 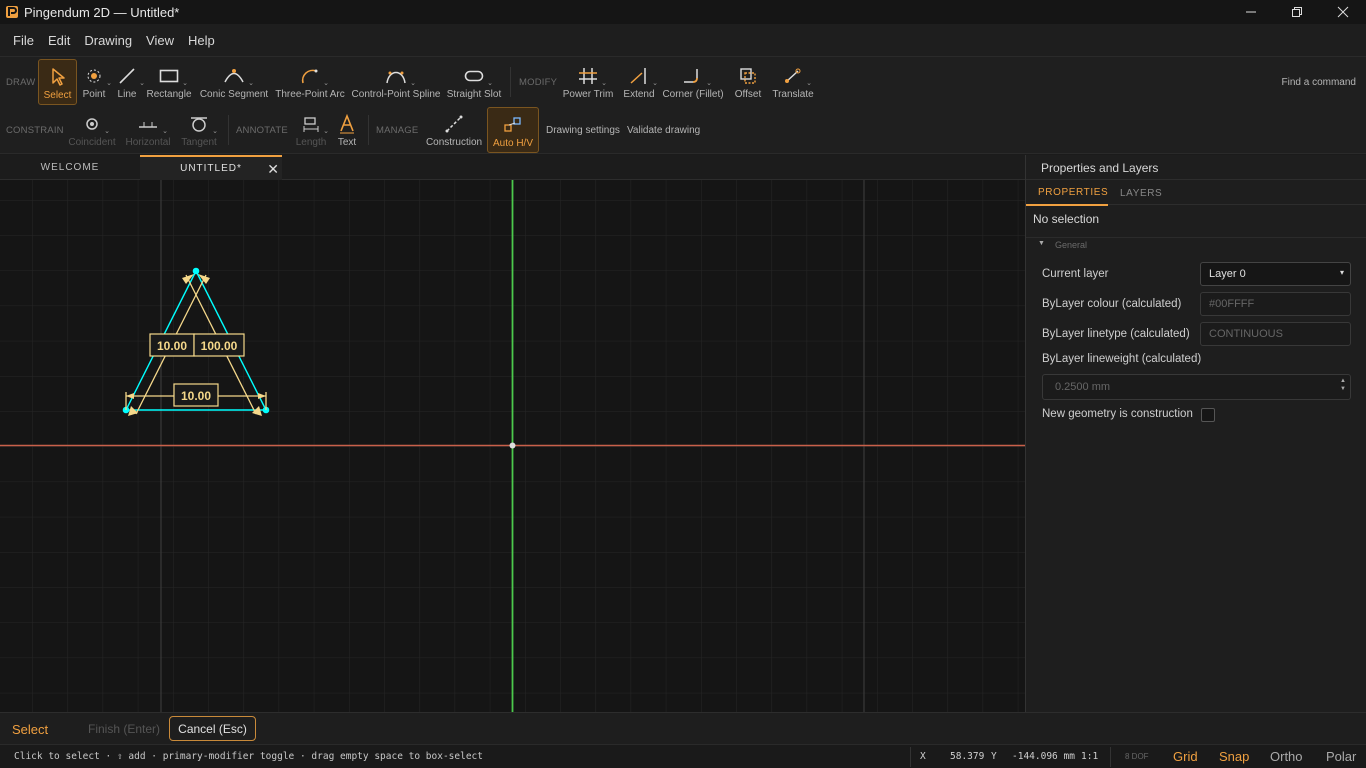 I want to click on title-bar: Pingendum 2D — Untitled*, so click(x=683, y=12).